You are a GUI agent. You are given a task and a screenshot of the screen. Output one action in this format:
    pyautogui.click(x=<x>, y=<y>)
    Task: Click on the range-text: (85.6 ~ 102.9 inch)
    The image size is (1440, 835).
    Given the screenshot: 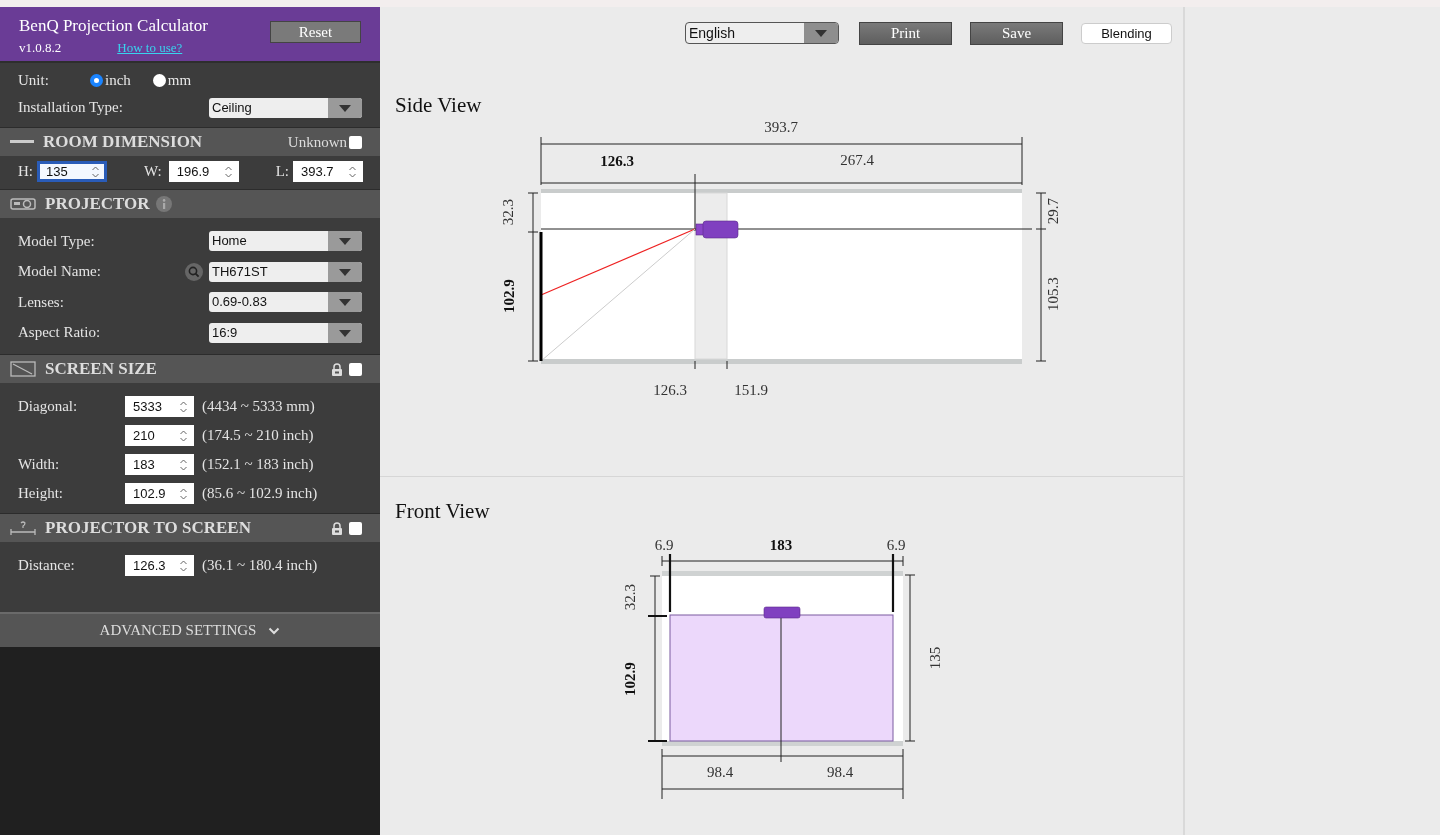 What is the action you would take?
    pyautogui.click(x=260, y=493)
    